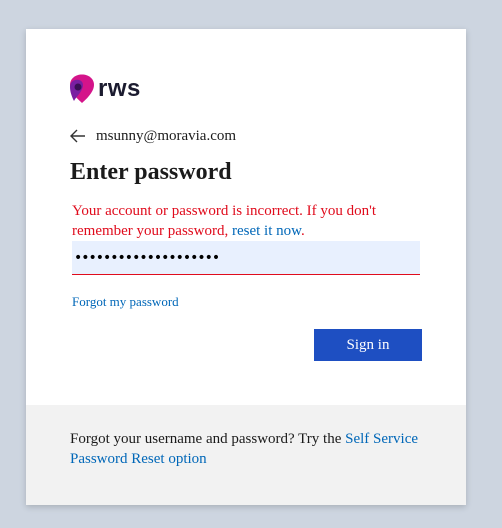  I want to click on arrow-left-icon, so click(81, 136).